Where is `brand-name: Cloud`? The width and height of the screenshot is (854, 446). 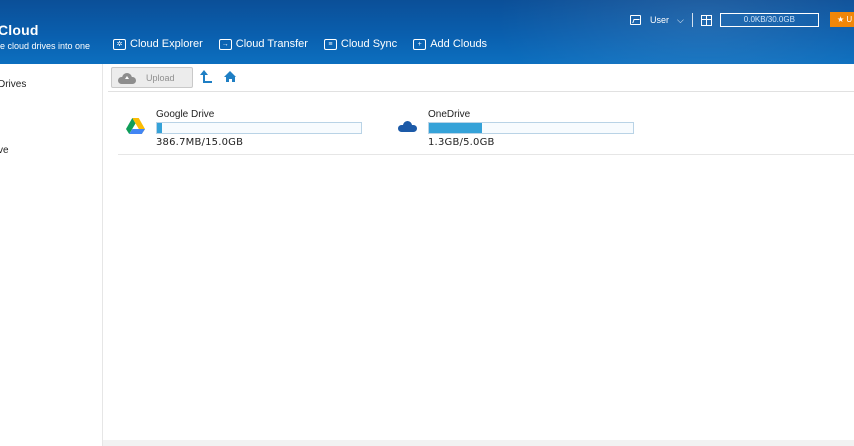
brand-name: Cloud is located at coordinates (19, 30).